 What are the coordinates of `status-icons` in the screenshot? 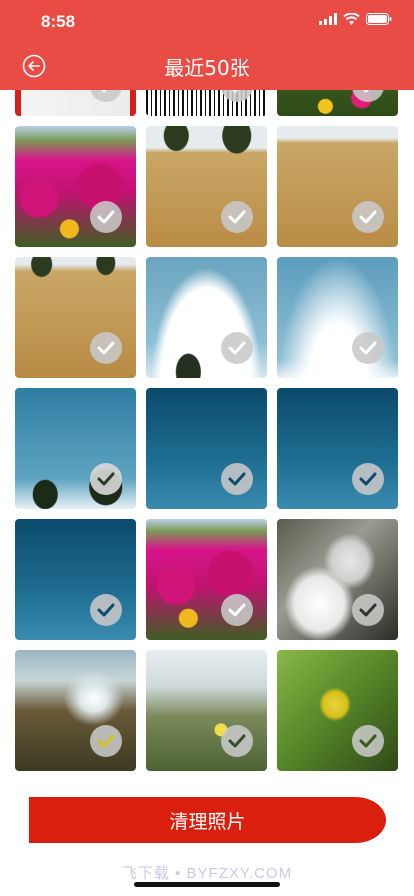 It's located at (355, 19).